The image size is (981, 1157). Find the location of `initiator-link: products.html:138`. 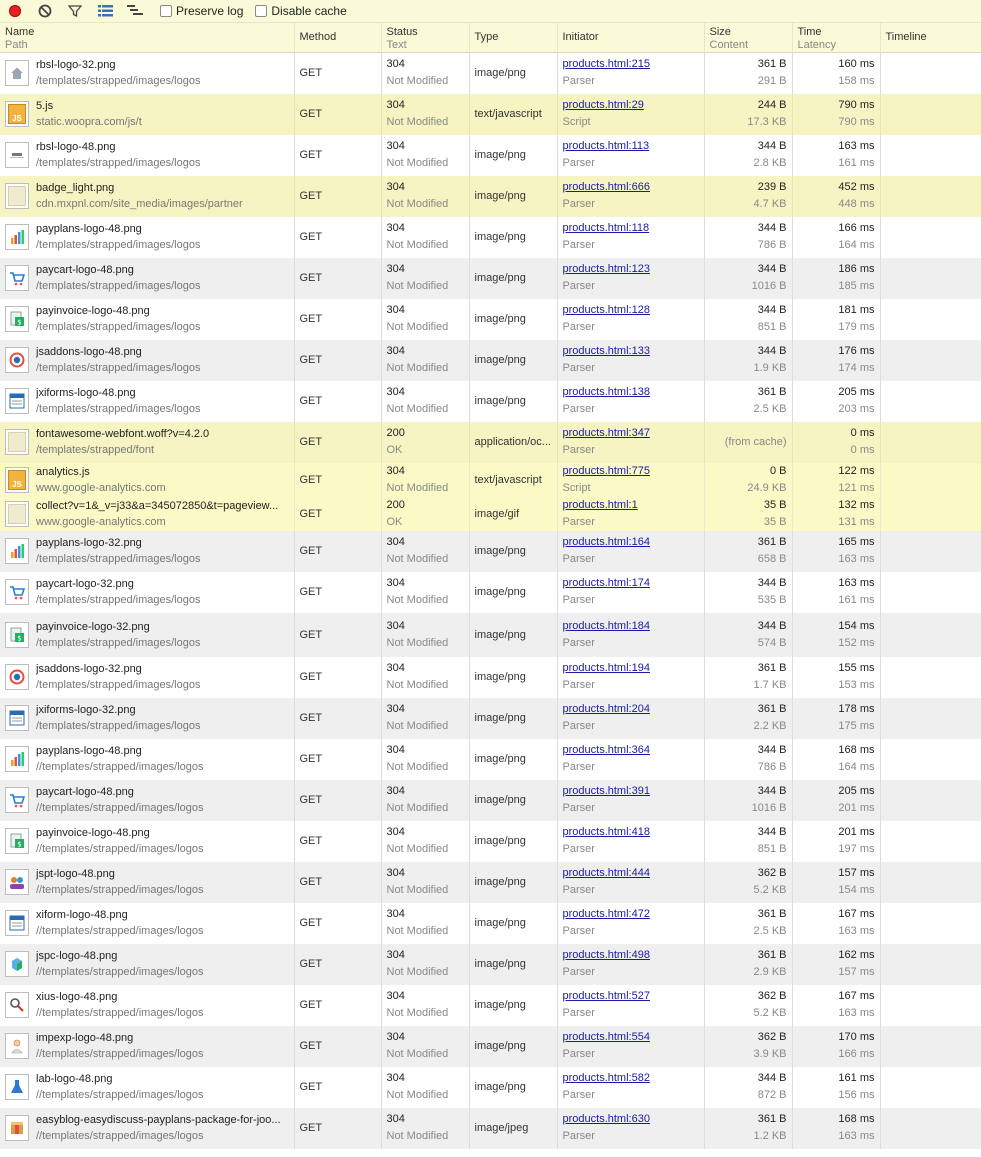

initiator-link: products.html:138 is located at coordinates (633, 392).